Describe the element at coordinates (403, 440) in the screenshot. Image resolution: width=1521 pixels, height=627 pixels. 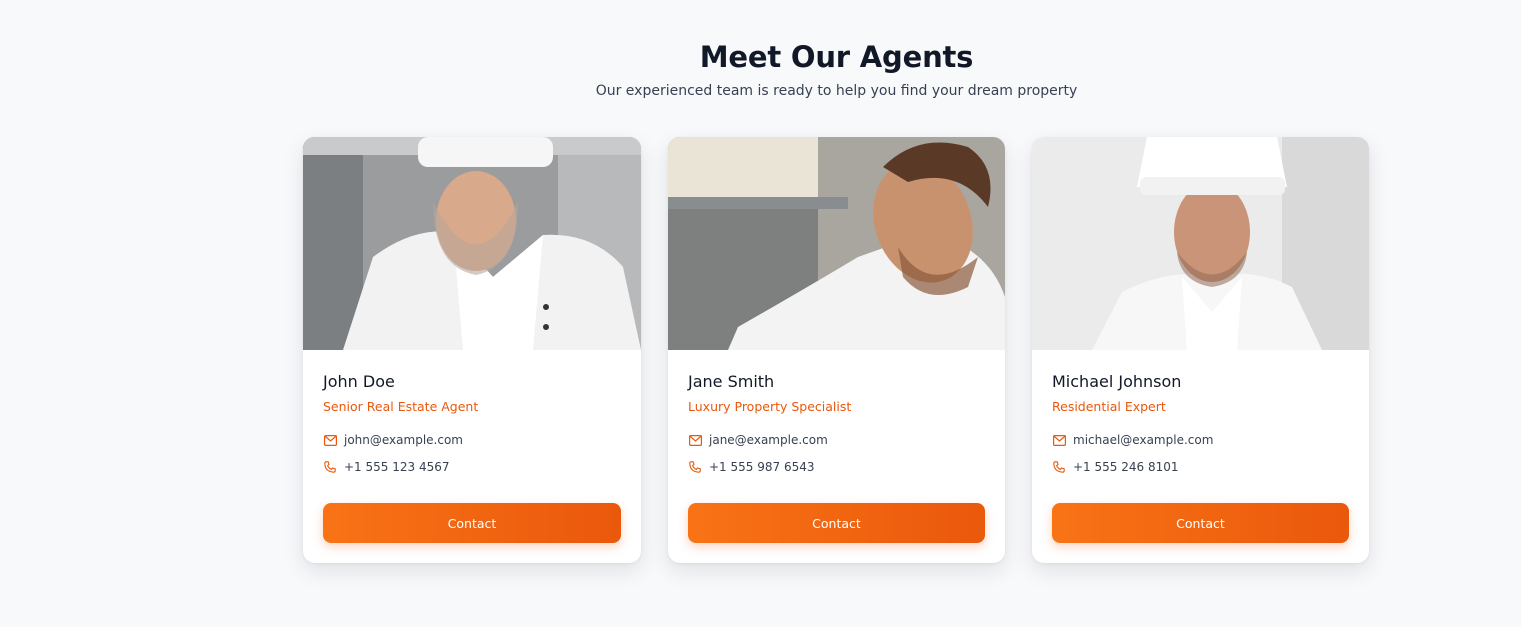
I see `agent-email: john@example.com` at that location.